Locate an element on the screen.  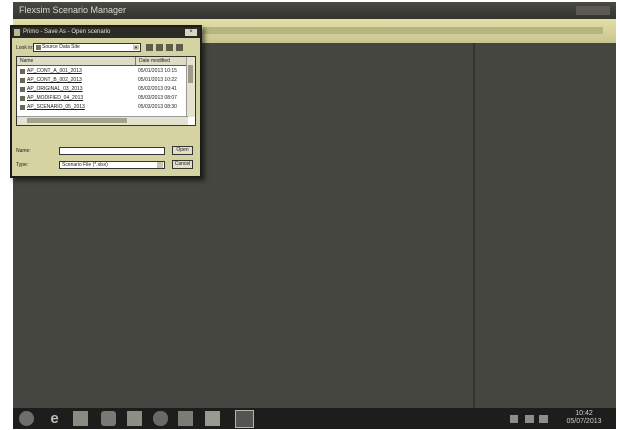
file-name: AP_ORIGINAL_03_2013 is located at coordinates (55, 89).